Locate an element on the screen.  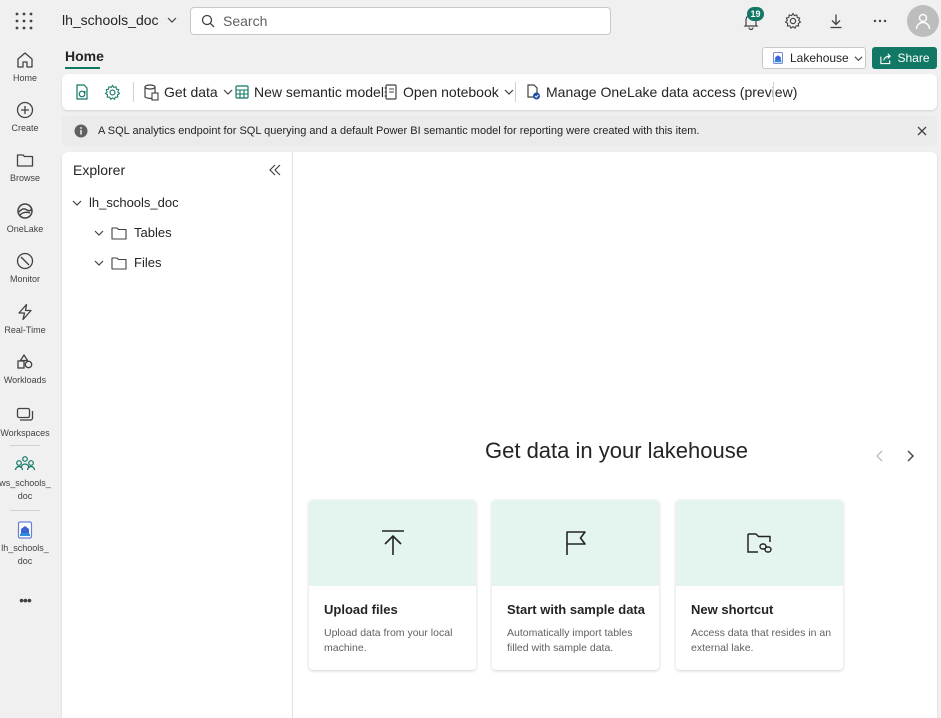
app-name-label: lh_schools_doc is located at coordinates (110, 20).